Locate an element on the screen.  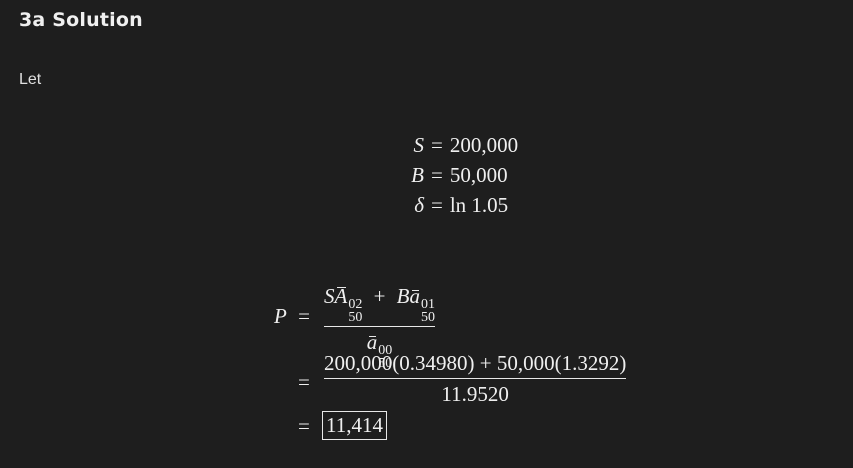
sum-insured-symbol: S is located at coordinates (329, 296).